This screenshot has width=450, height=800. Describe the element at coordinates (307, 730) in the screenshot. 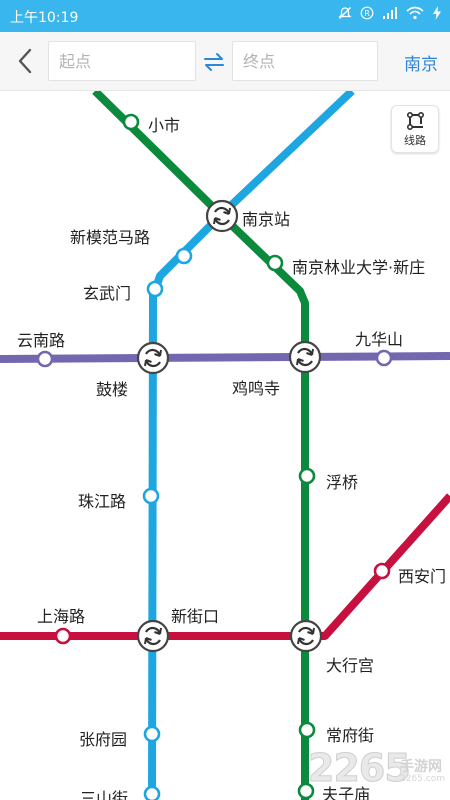

I see `station-changfujie-marker` at that location.